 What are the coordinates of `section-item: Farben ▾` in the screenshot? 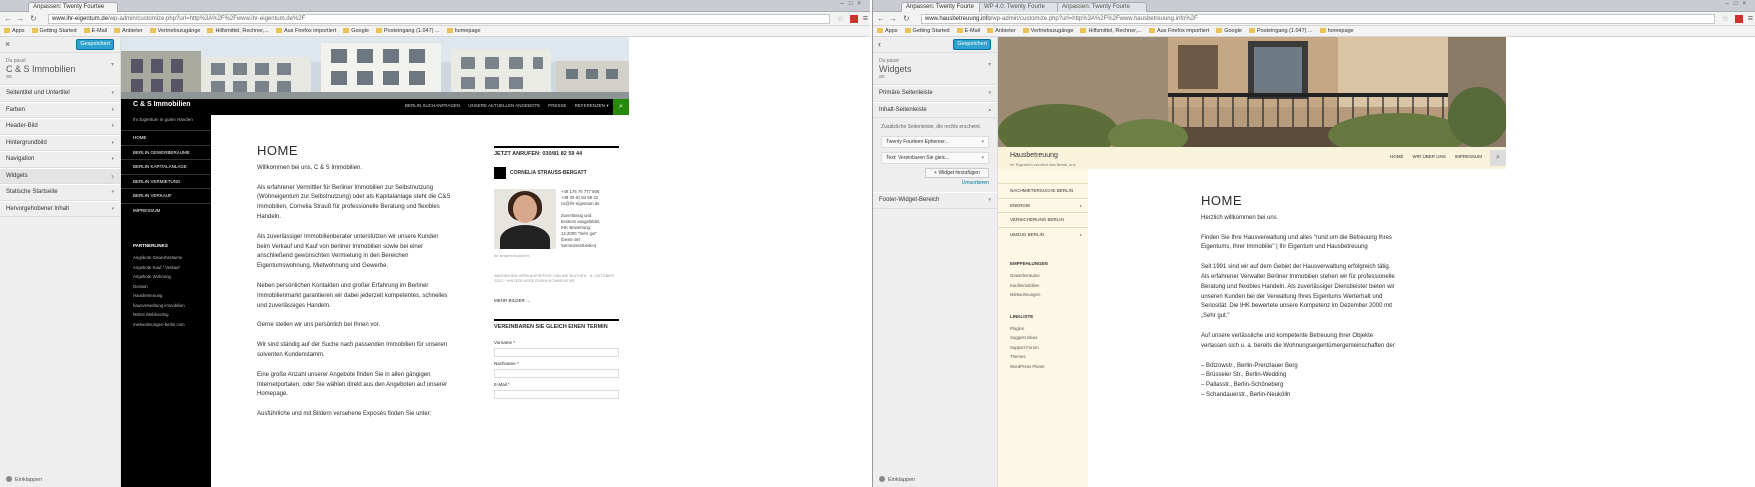 It's located at (60, 109).